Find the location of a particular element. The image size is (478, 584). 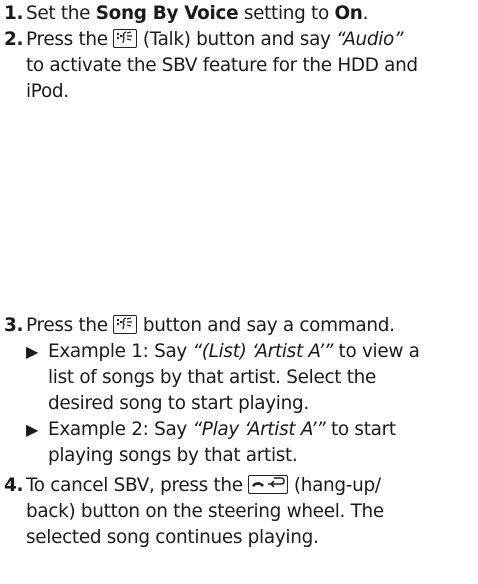

step-text: iPod. is located at coordinates (47, 91).